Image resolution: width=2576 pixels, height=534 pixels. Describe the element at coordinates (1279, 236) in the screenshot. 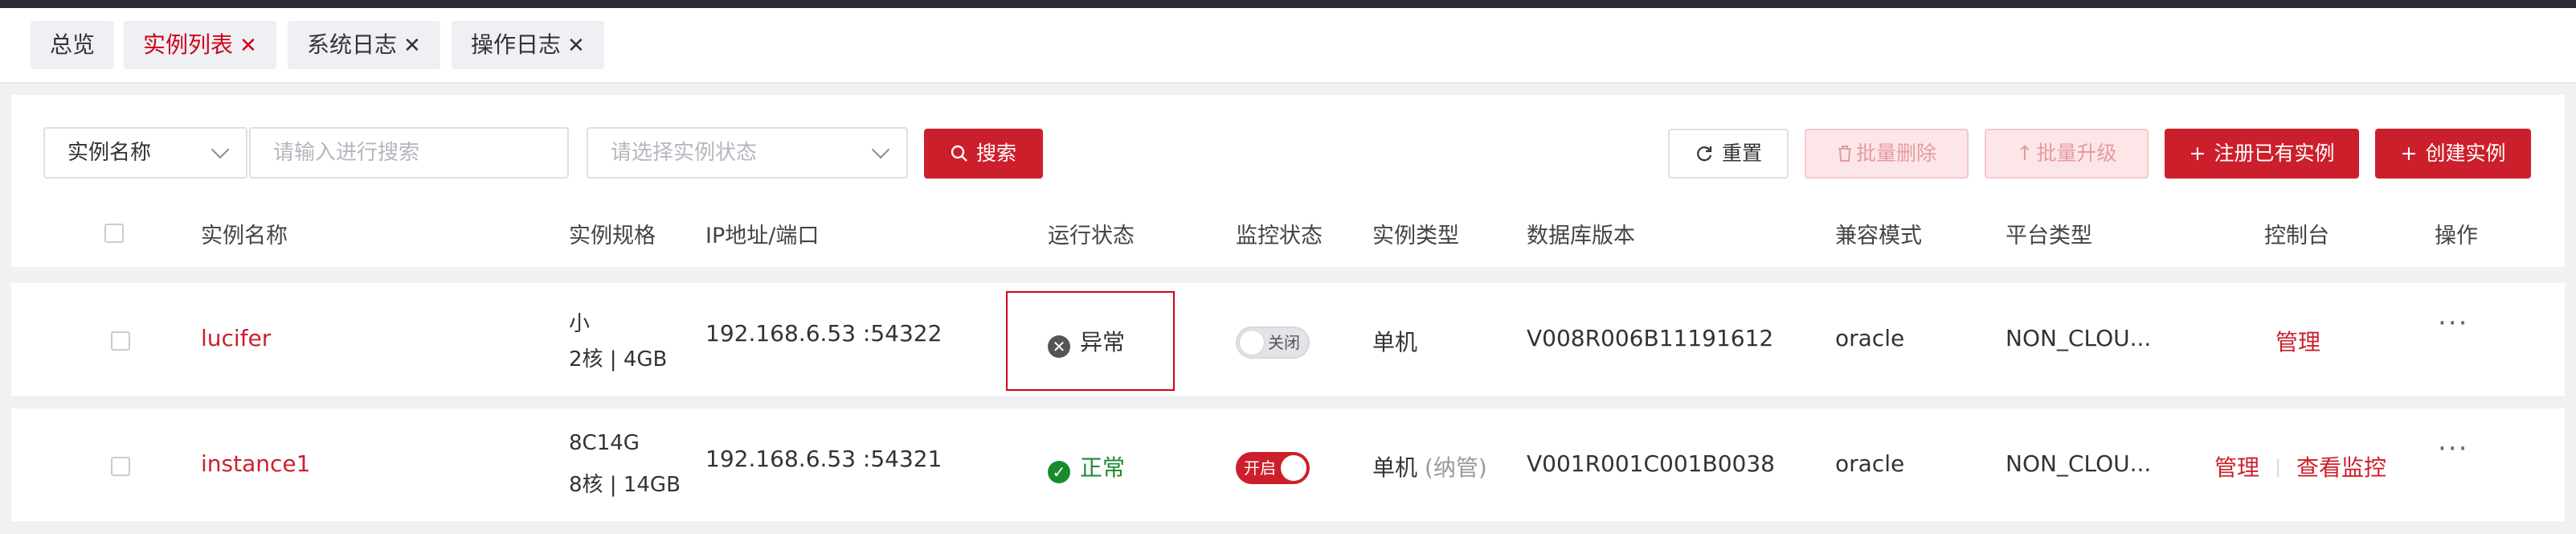

I see `column-header: 监控状态` at that location.